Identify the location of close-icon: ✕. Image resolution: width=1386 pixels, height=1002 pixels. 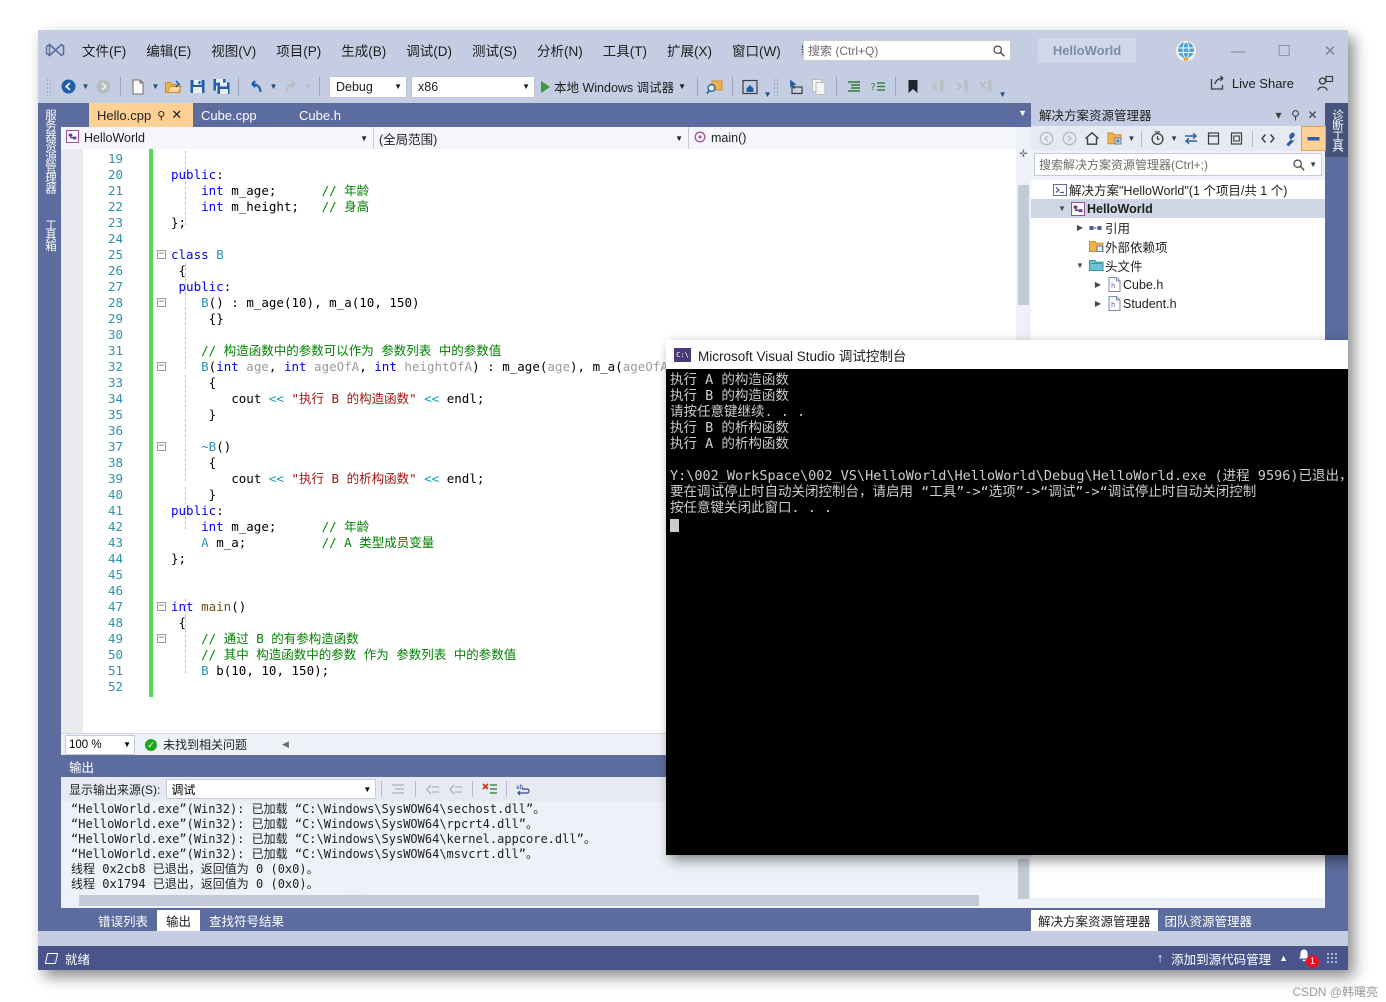
(176, 115).